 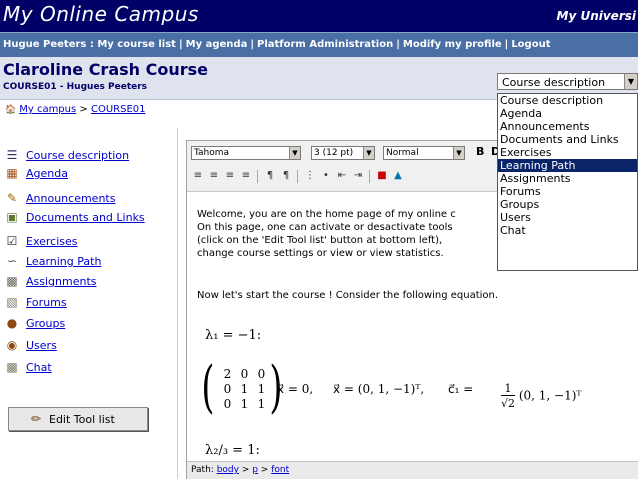 I want to click on matrix-cell: 1, so click(x=261, y=389).